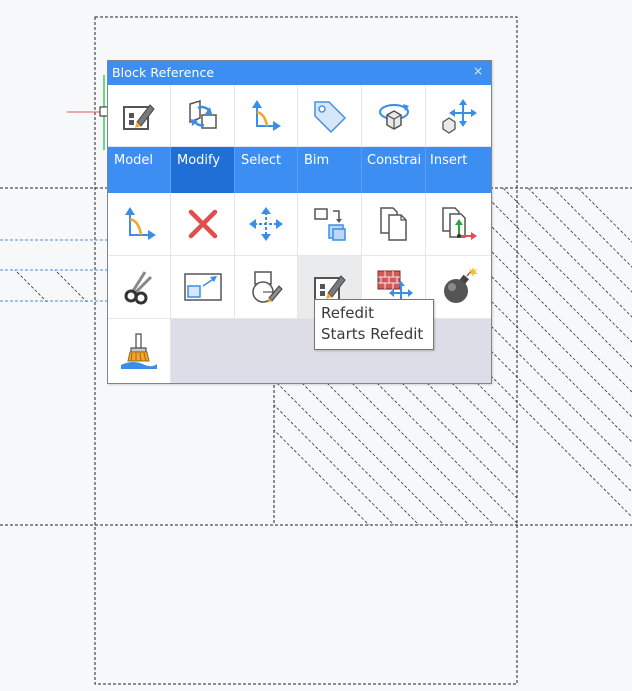  I want to click on insert-button, so click(458, 116).